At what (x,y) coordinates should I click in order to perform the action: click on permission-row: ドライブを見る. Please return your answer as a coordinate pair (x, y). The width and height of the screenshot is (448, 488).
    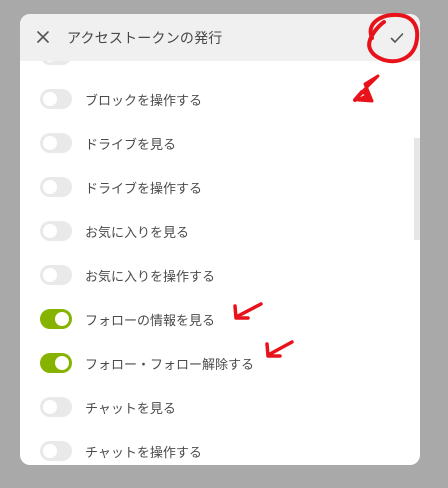
    Looking at the image, I should click on (220, 143).